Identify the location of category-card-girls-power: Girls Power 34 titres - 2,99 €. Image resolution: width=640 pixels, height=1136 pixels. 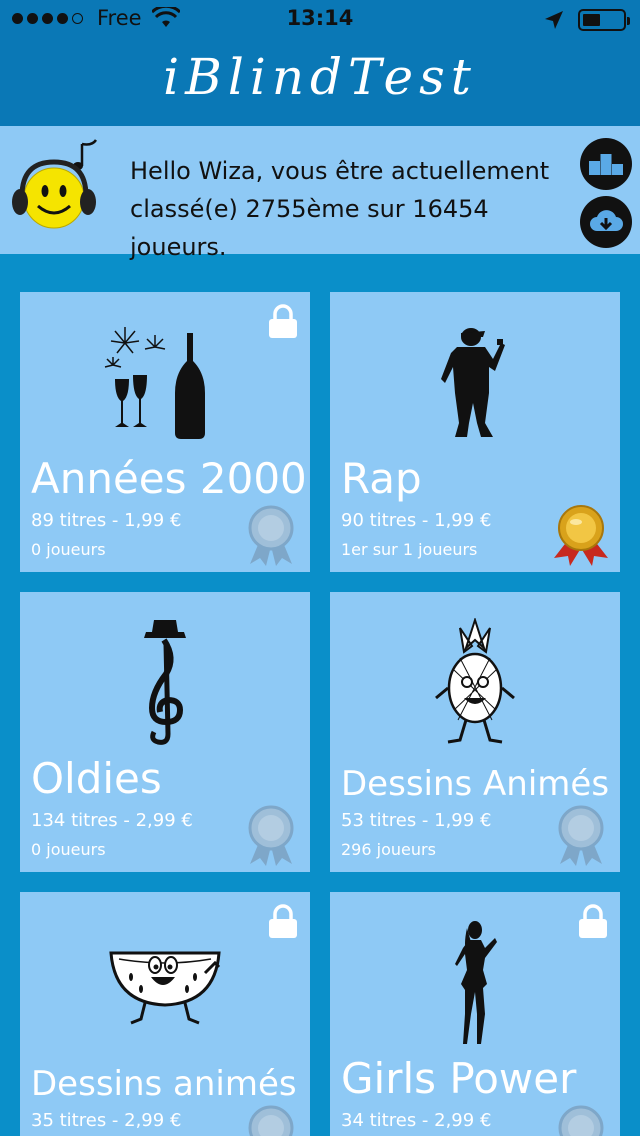
(475, 1014).